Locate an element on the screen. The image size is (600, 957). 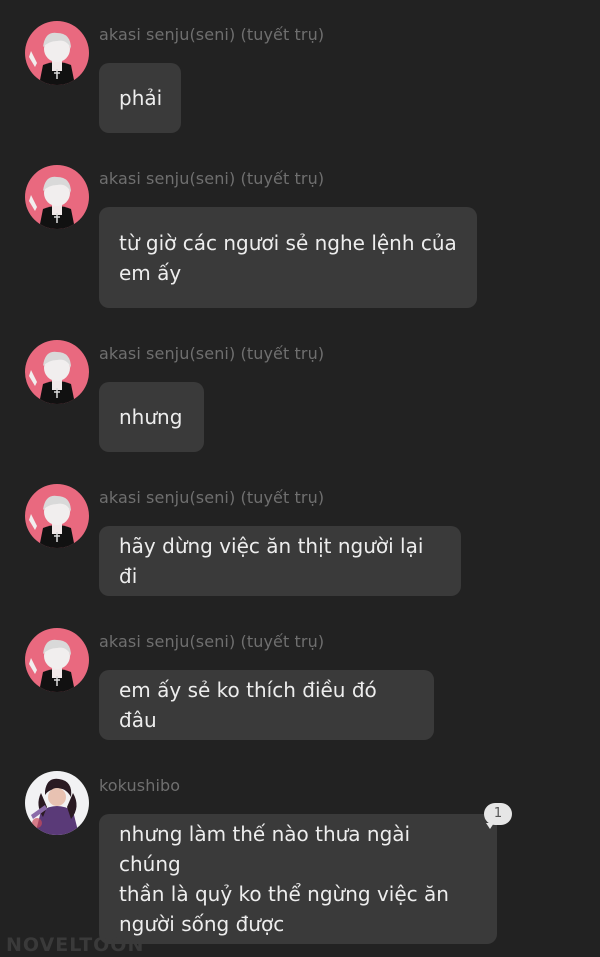
watermark: NOVELTOON is located at coordinates (75, 945).